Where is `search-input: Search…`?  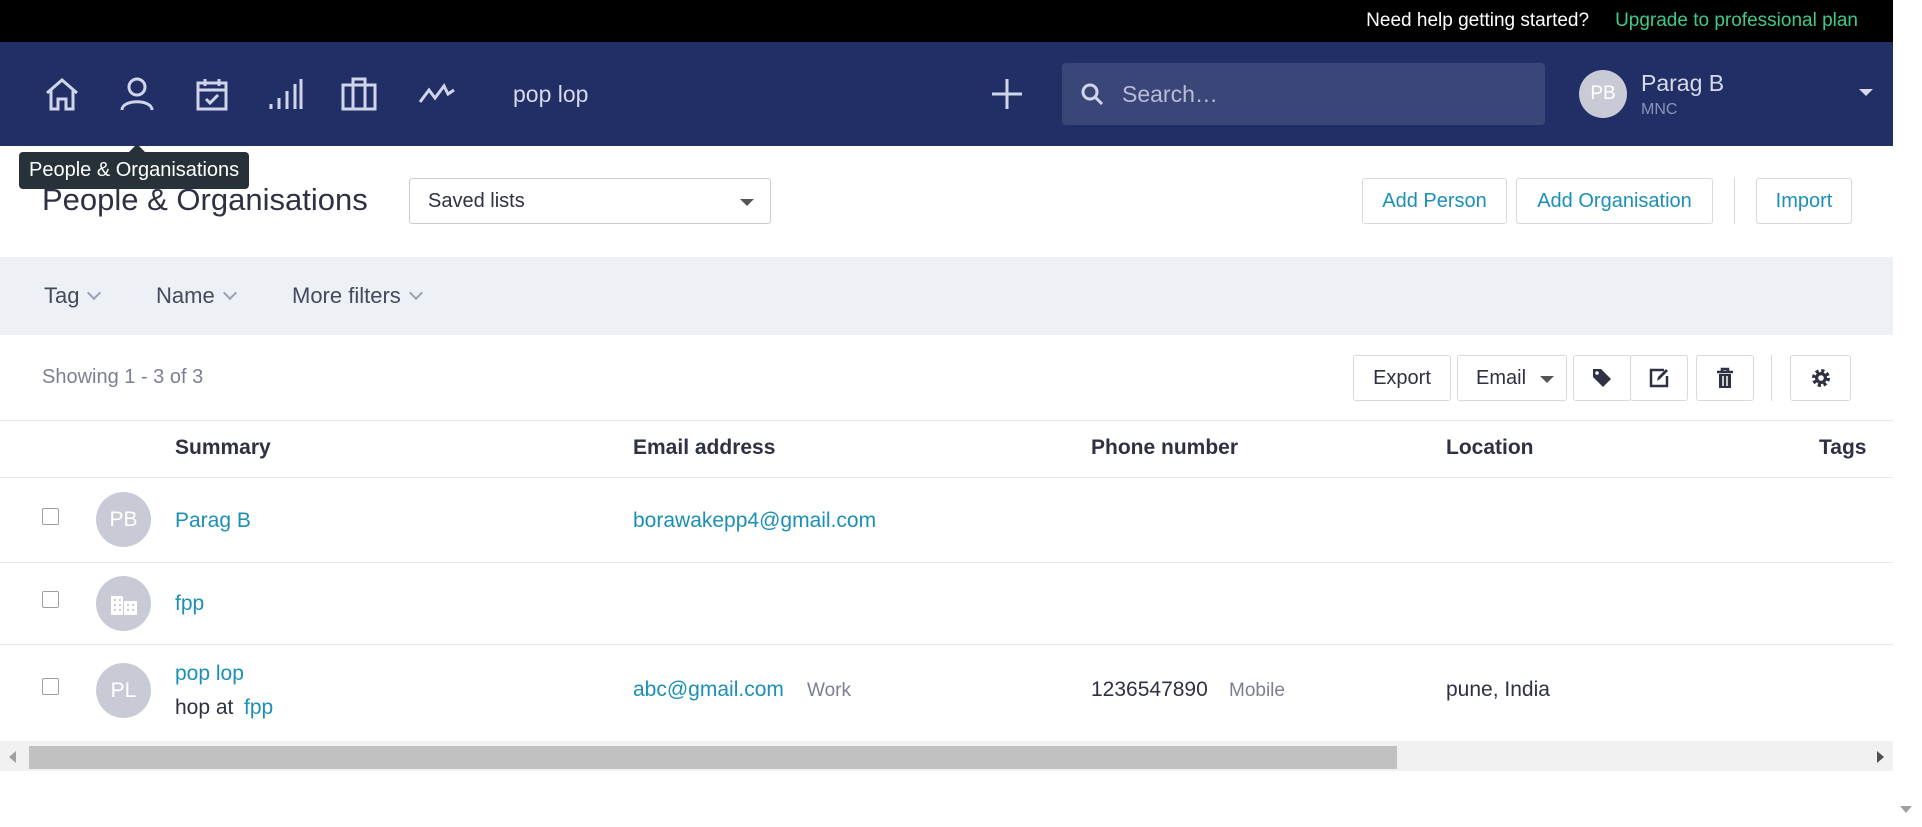
search-input: Search… is located at coordinates (1303, 94).